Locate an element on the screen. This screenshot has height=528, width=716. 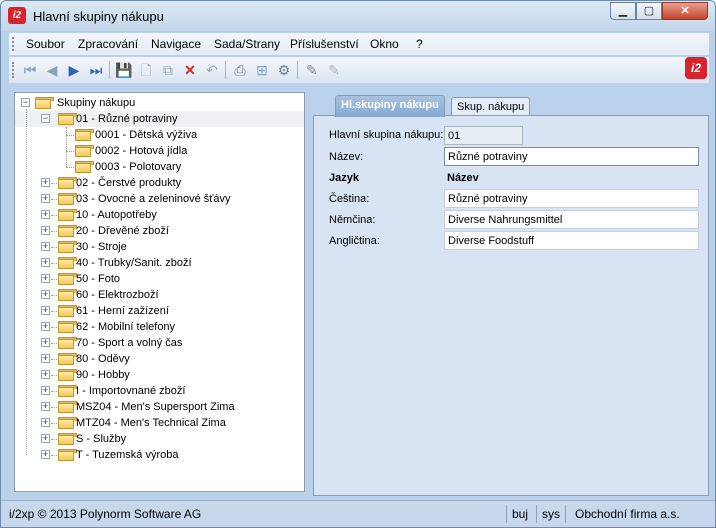
edit-disabled-icon: ✎ is located at coordinates (334, 70).